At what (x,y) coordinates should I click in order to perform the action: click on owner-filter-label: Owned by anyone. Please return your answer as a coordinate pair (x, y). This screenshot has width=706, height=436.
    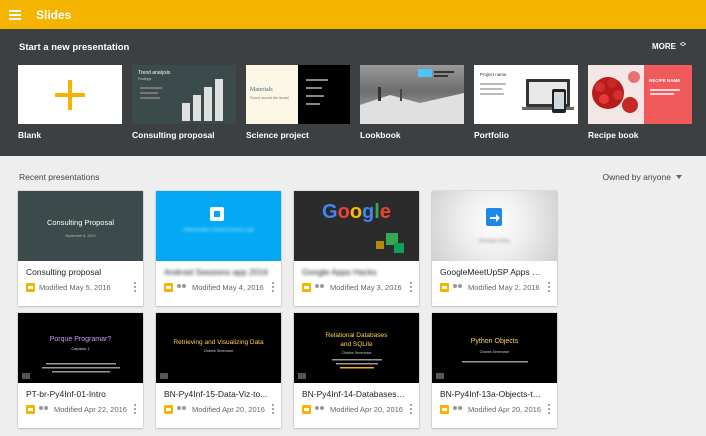
    Looking at the image, I should click on (636, 177).